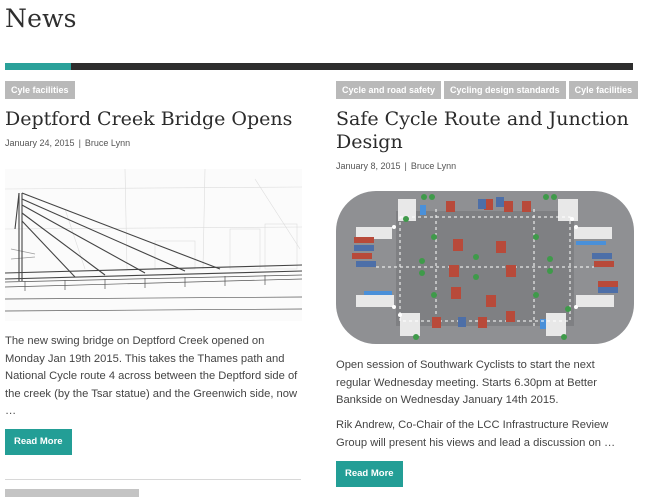 The height and width of the screenshot is (497, 646). What do you see at coordinates (153, 90) in the screenshot?
I see `post-tags: Cyle facilities` at bounding box center [153, 90].